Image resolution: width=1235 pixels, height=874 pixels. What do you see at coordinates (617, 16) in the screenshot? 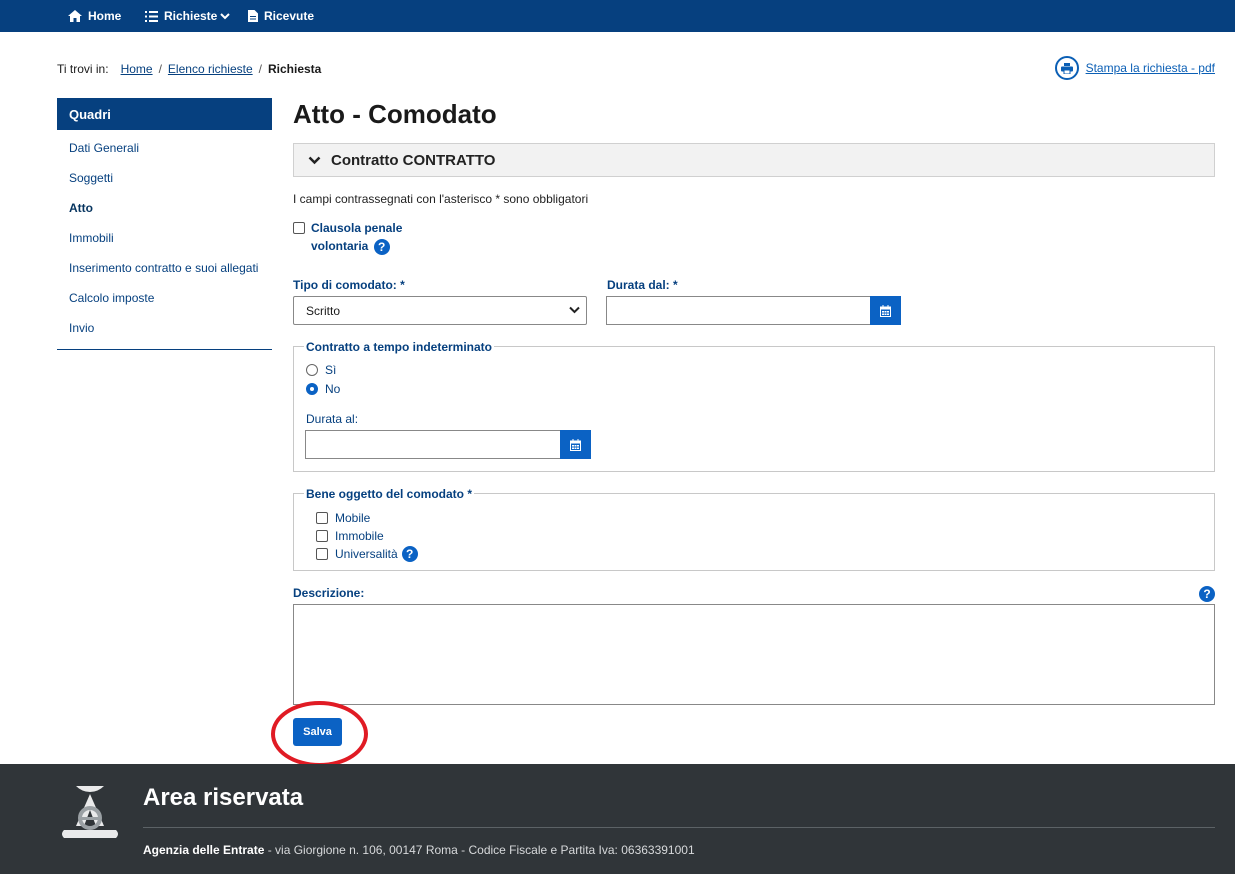
I see `top-nav: Home Richieste Ricevute` at bounding box center [617, 16].